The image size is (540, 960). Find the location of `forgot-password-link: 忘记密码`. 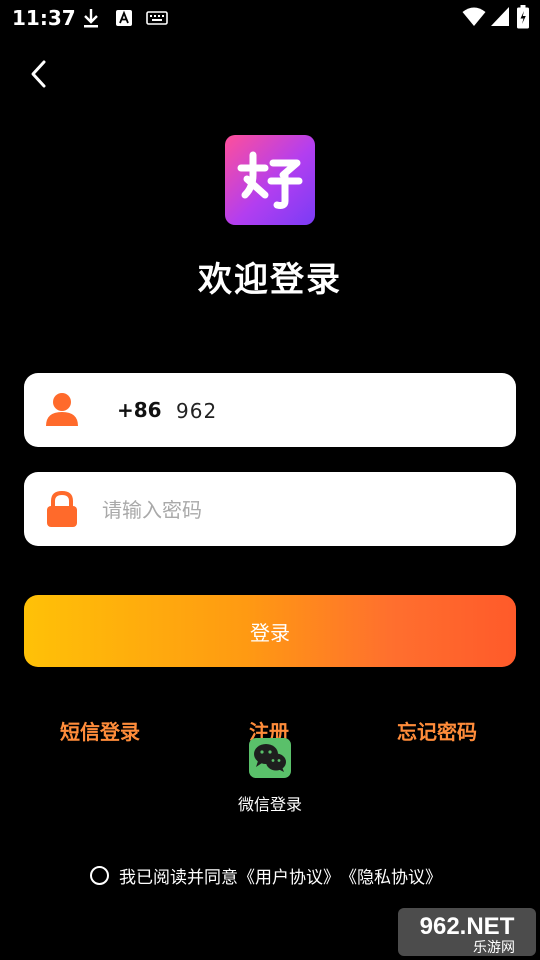

forgot-password-link: 忘记密码 is located at coordinates (437, 730).